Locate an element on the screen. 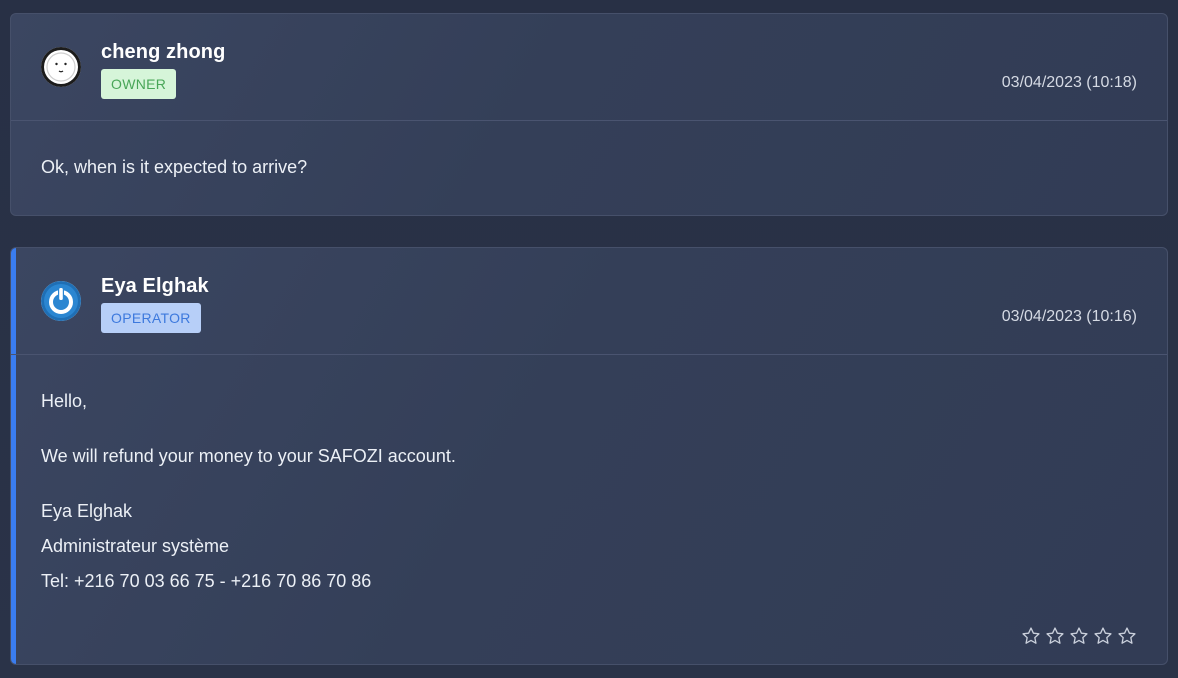  signature-title: Administrateur système is located at coordinates (135, 546).